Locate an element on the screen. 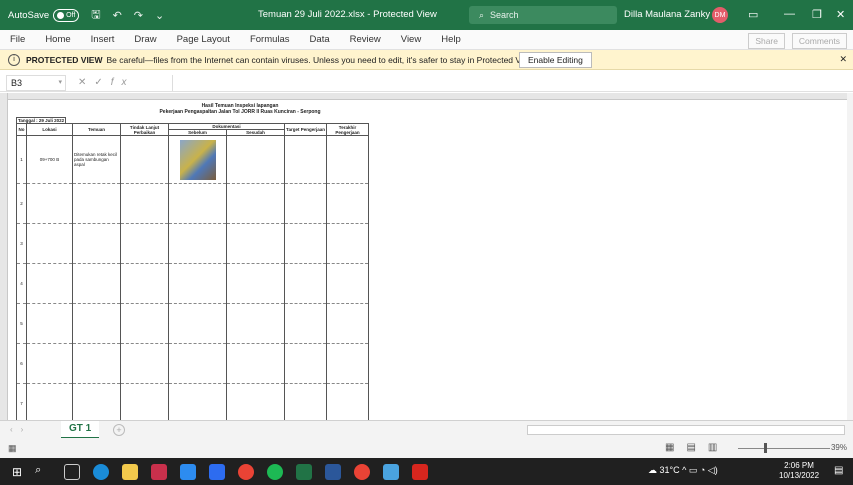 Image resolution: width=853 pixels, height=485 pixels. redo-icon: ↷ is located at coordinates (138, 15).